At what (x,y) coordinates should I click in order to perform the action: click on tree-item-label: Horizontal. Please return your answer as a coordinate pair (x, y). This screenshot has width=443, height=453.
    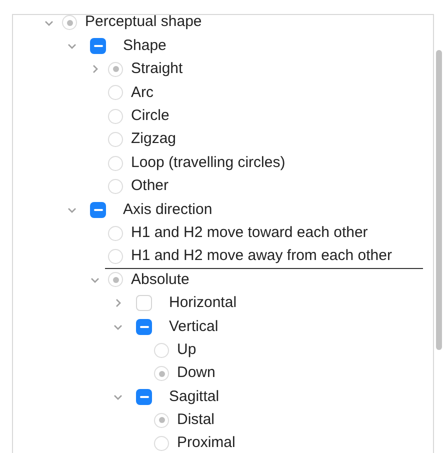
    Looking at the image, I should click on (203, 303).